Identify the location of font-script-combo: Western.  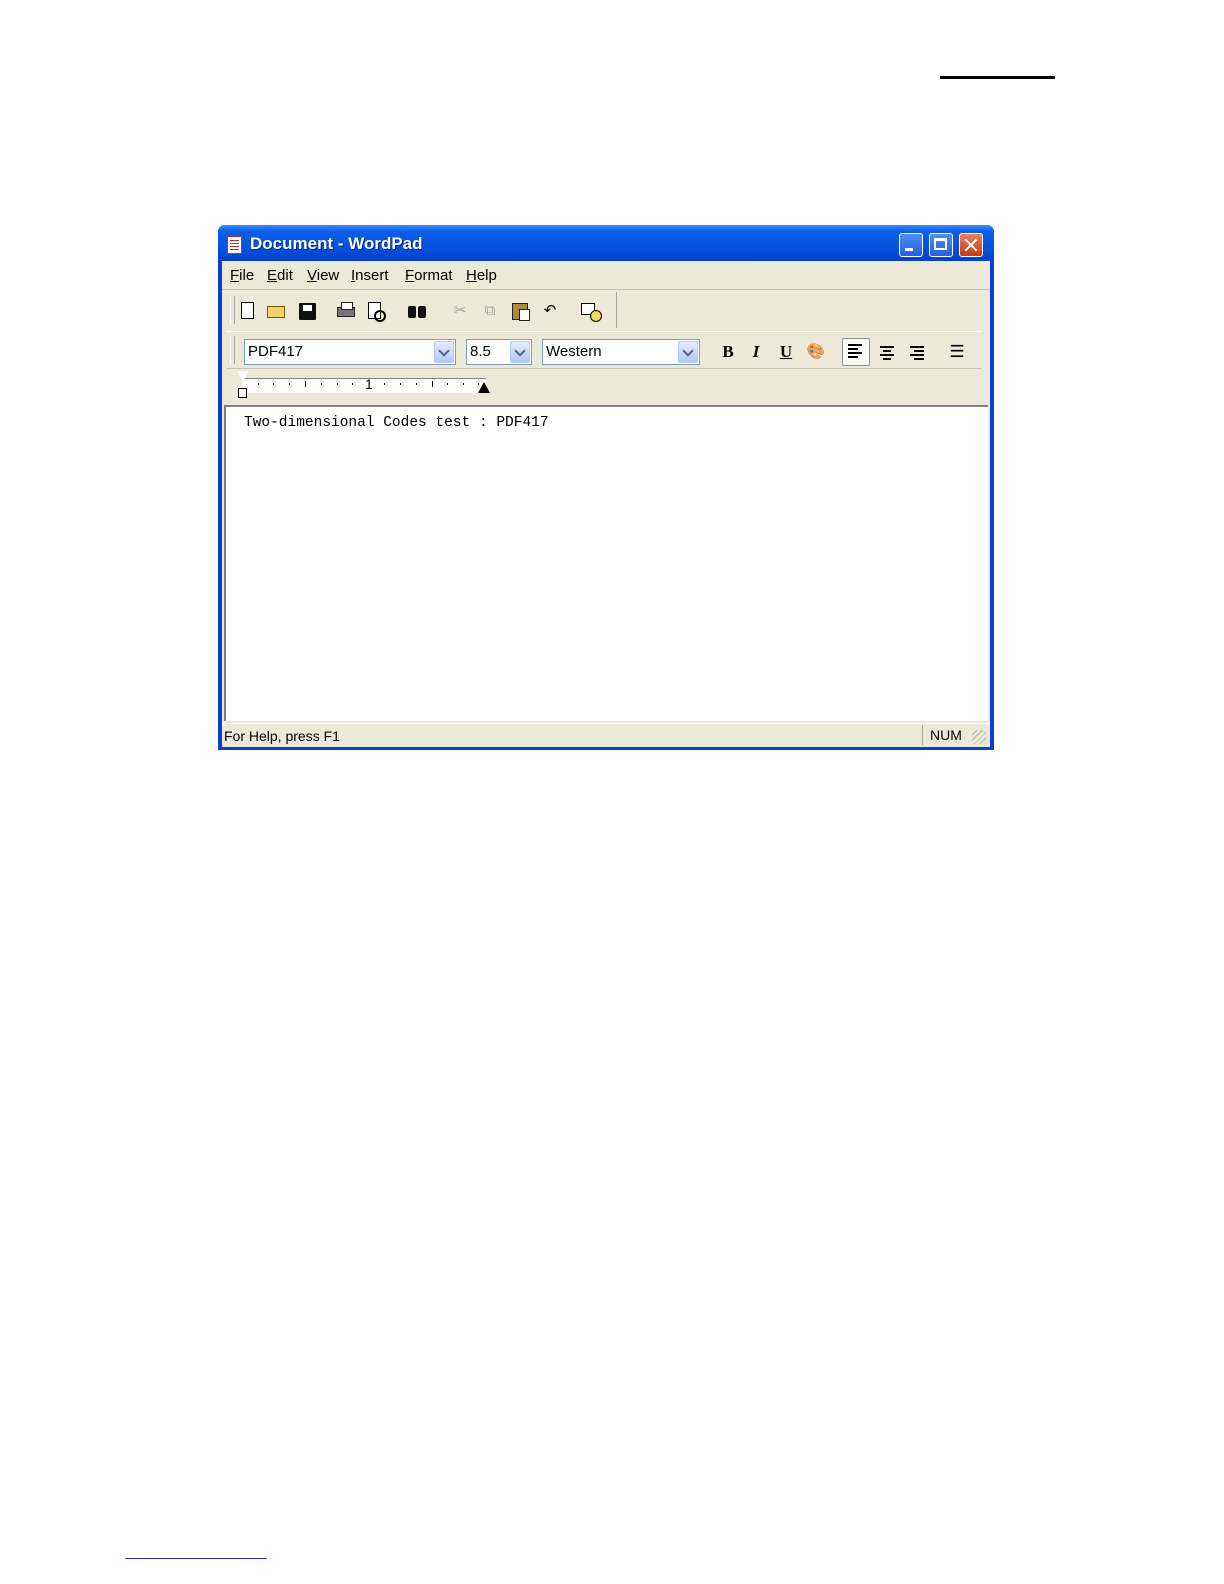
(621, 352).